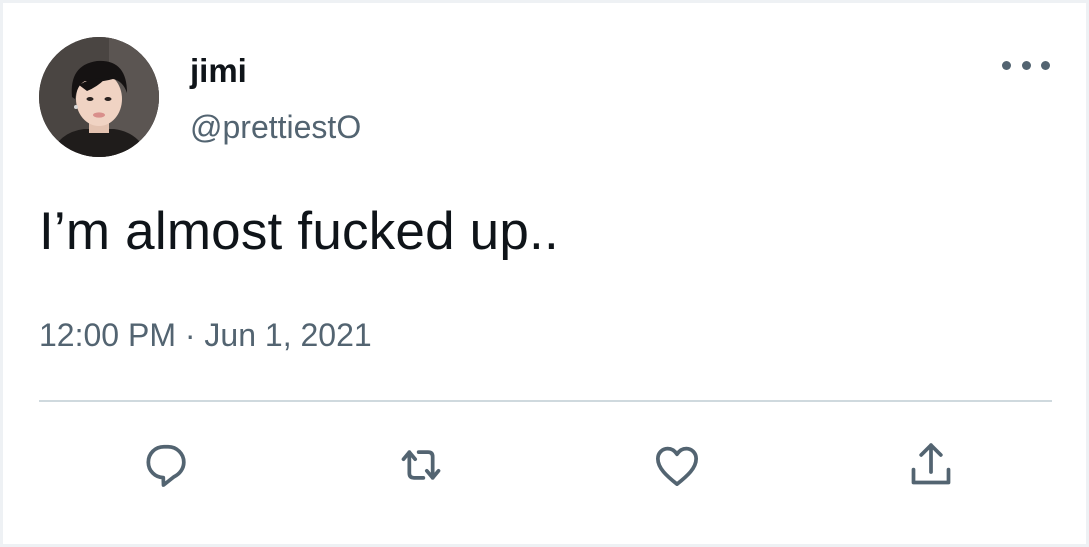 The height and width of the screenshot is (547, 1089). I want to click on more-options-icon, so click(1026, 65).